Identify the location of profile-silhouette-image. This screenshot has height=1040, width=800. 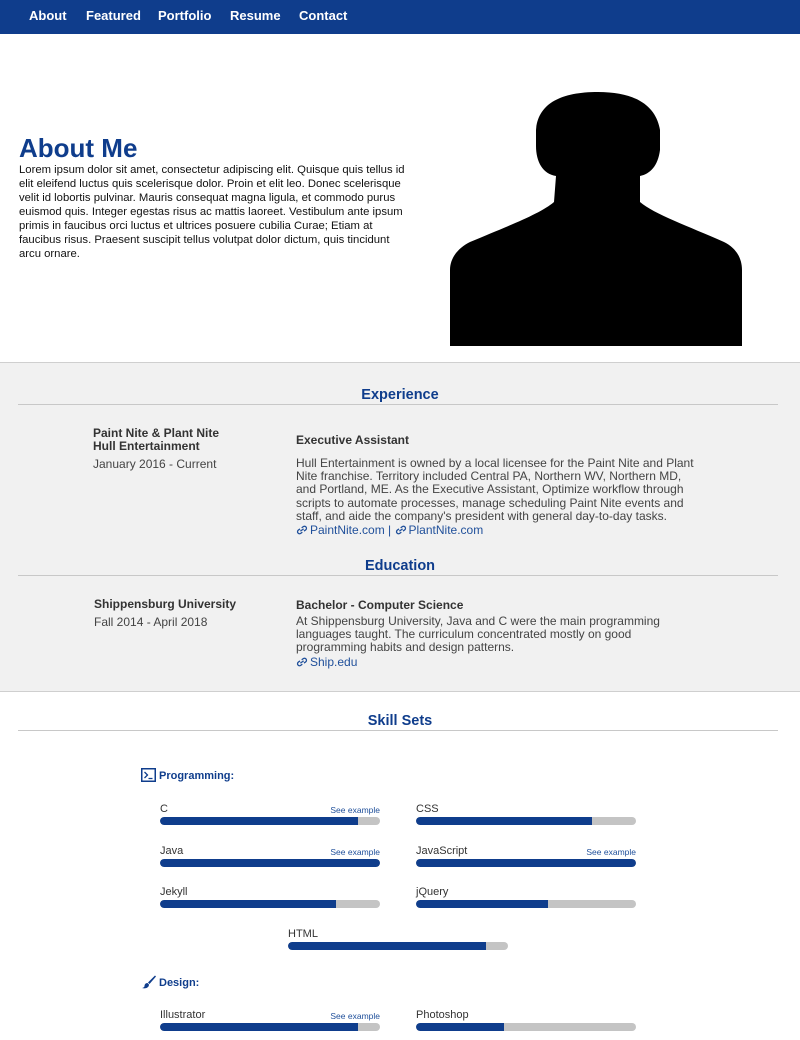
(596, 219).